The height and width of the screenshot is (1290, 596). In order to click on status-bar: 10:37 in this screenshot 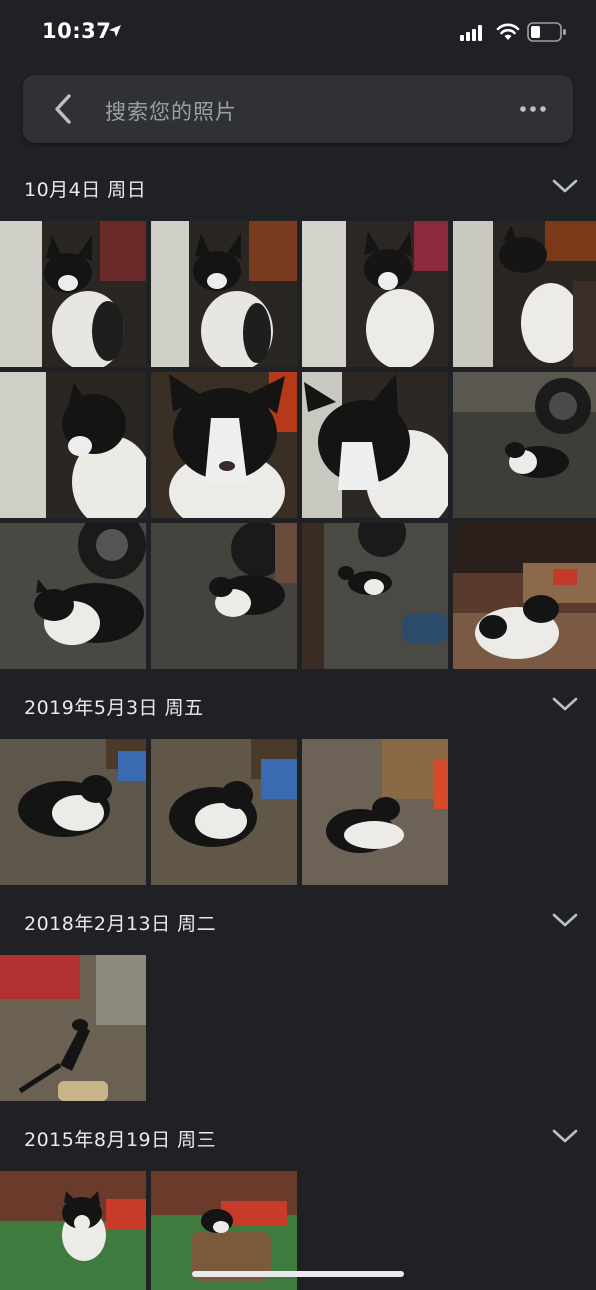, I will do `click(298, 32)`.